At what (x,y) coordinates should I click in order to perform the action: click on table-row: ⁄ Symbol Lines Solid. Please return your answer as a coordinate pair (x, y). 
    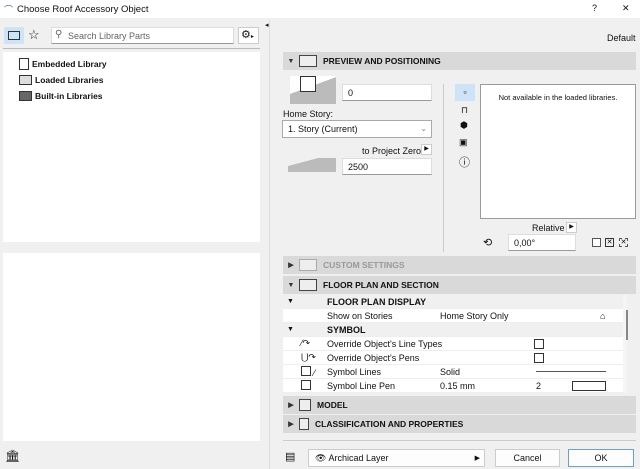
    Looking at the image, I should click on (453, 372).